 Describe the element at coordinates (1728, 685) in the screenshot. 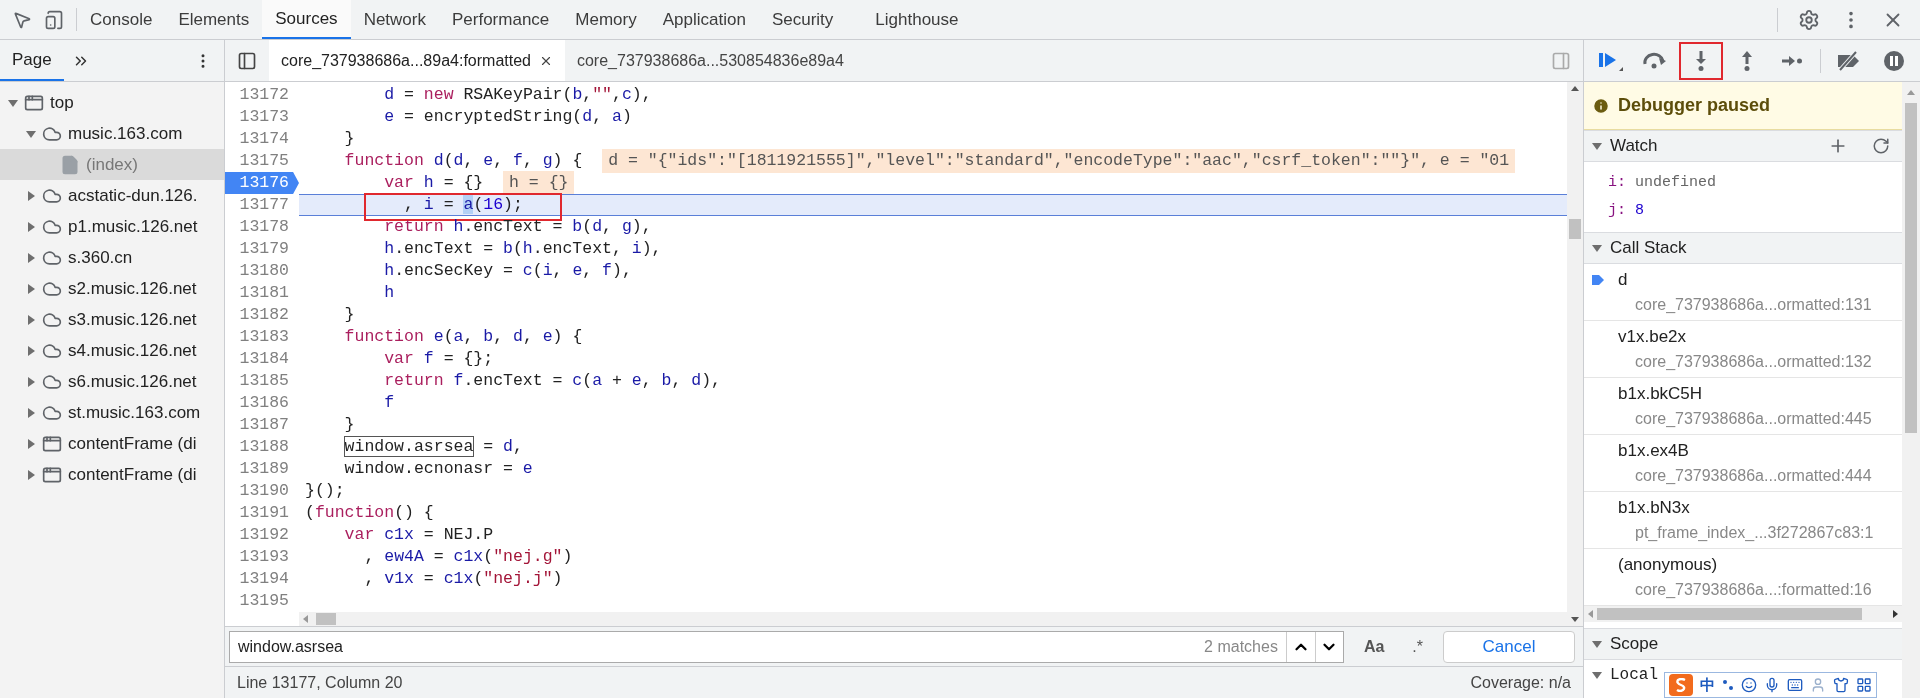

I see `punctuation-icon` at that location.